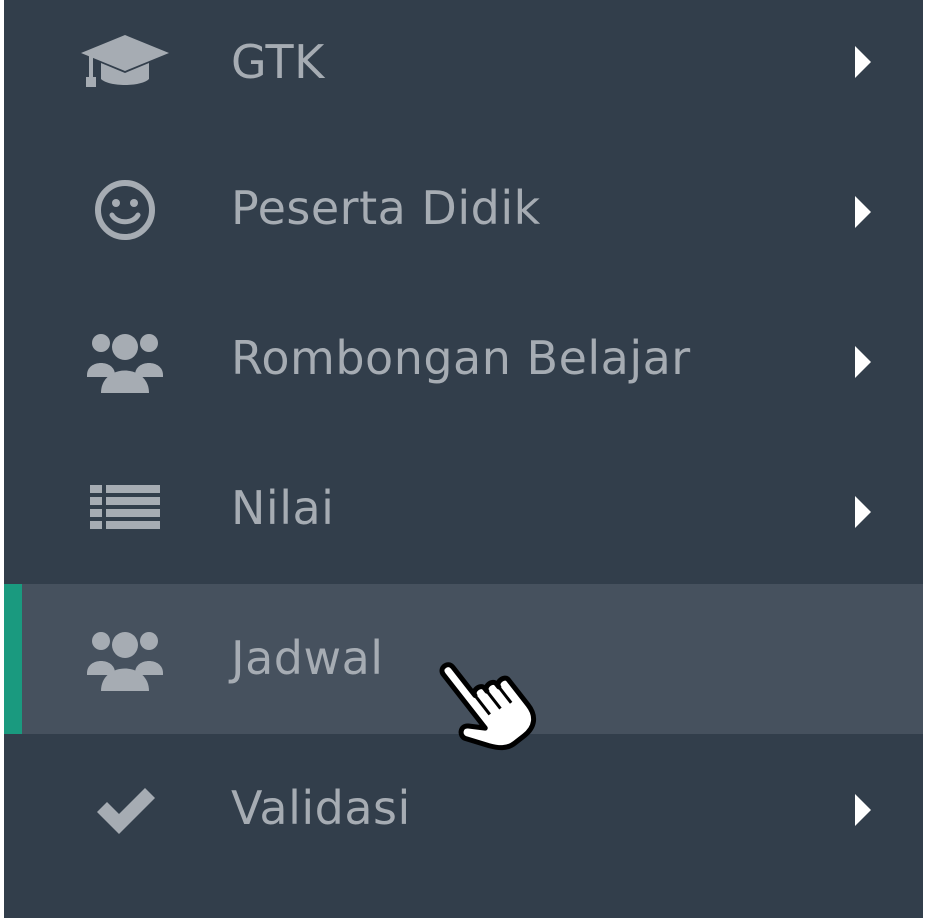 Image resolution: width=931 pixels, height=918 pixels. What do you see at coordinates (278, 62) in the screenshot?
I see `sidebar-item-label: GTK` at bounding box center [278, 62].